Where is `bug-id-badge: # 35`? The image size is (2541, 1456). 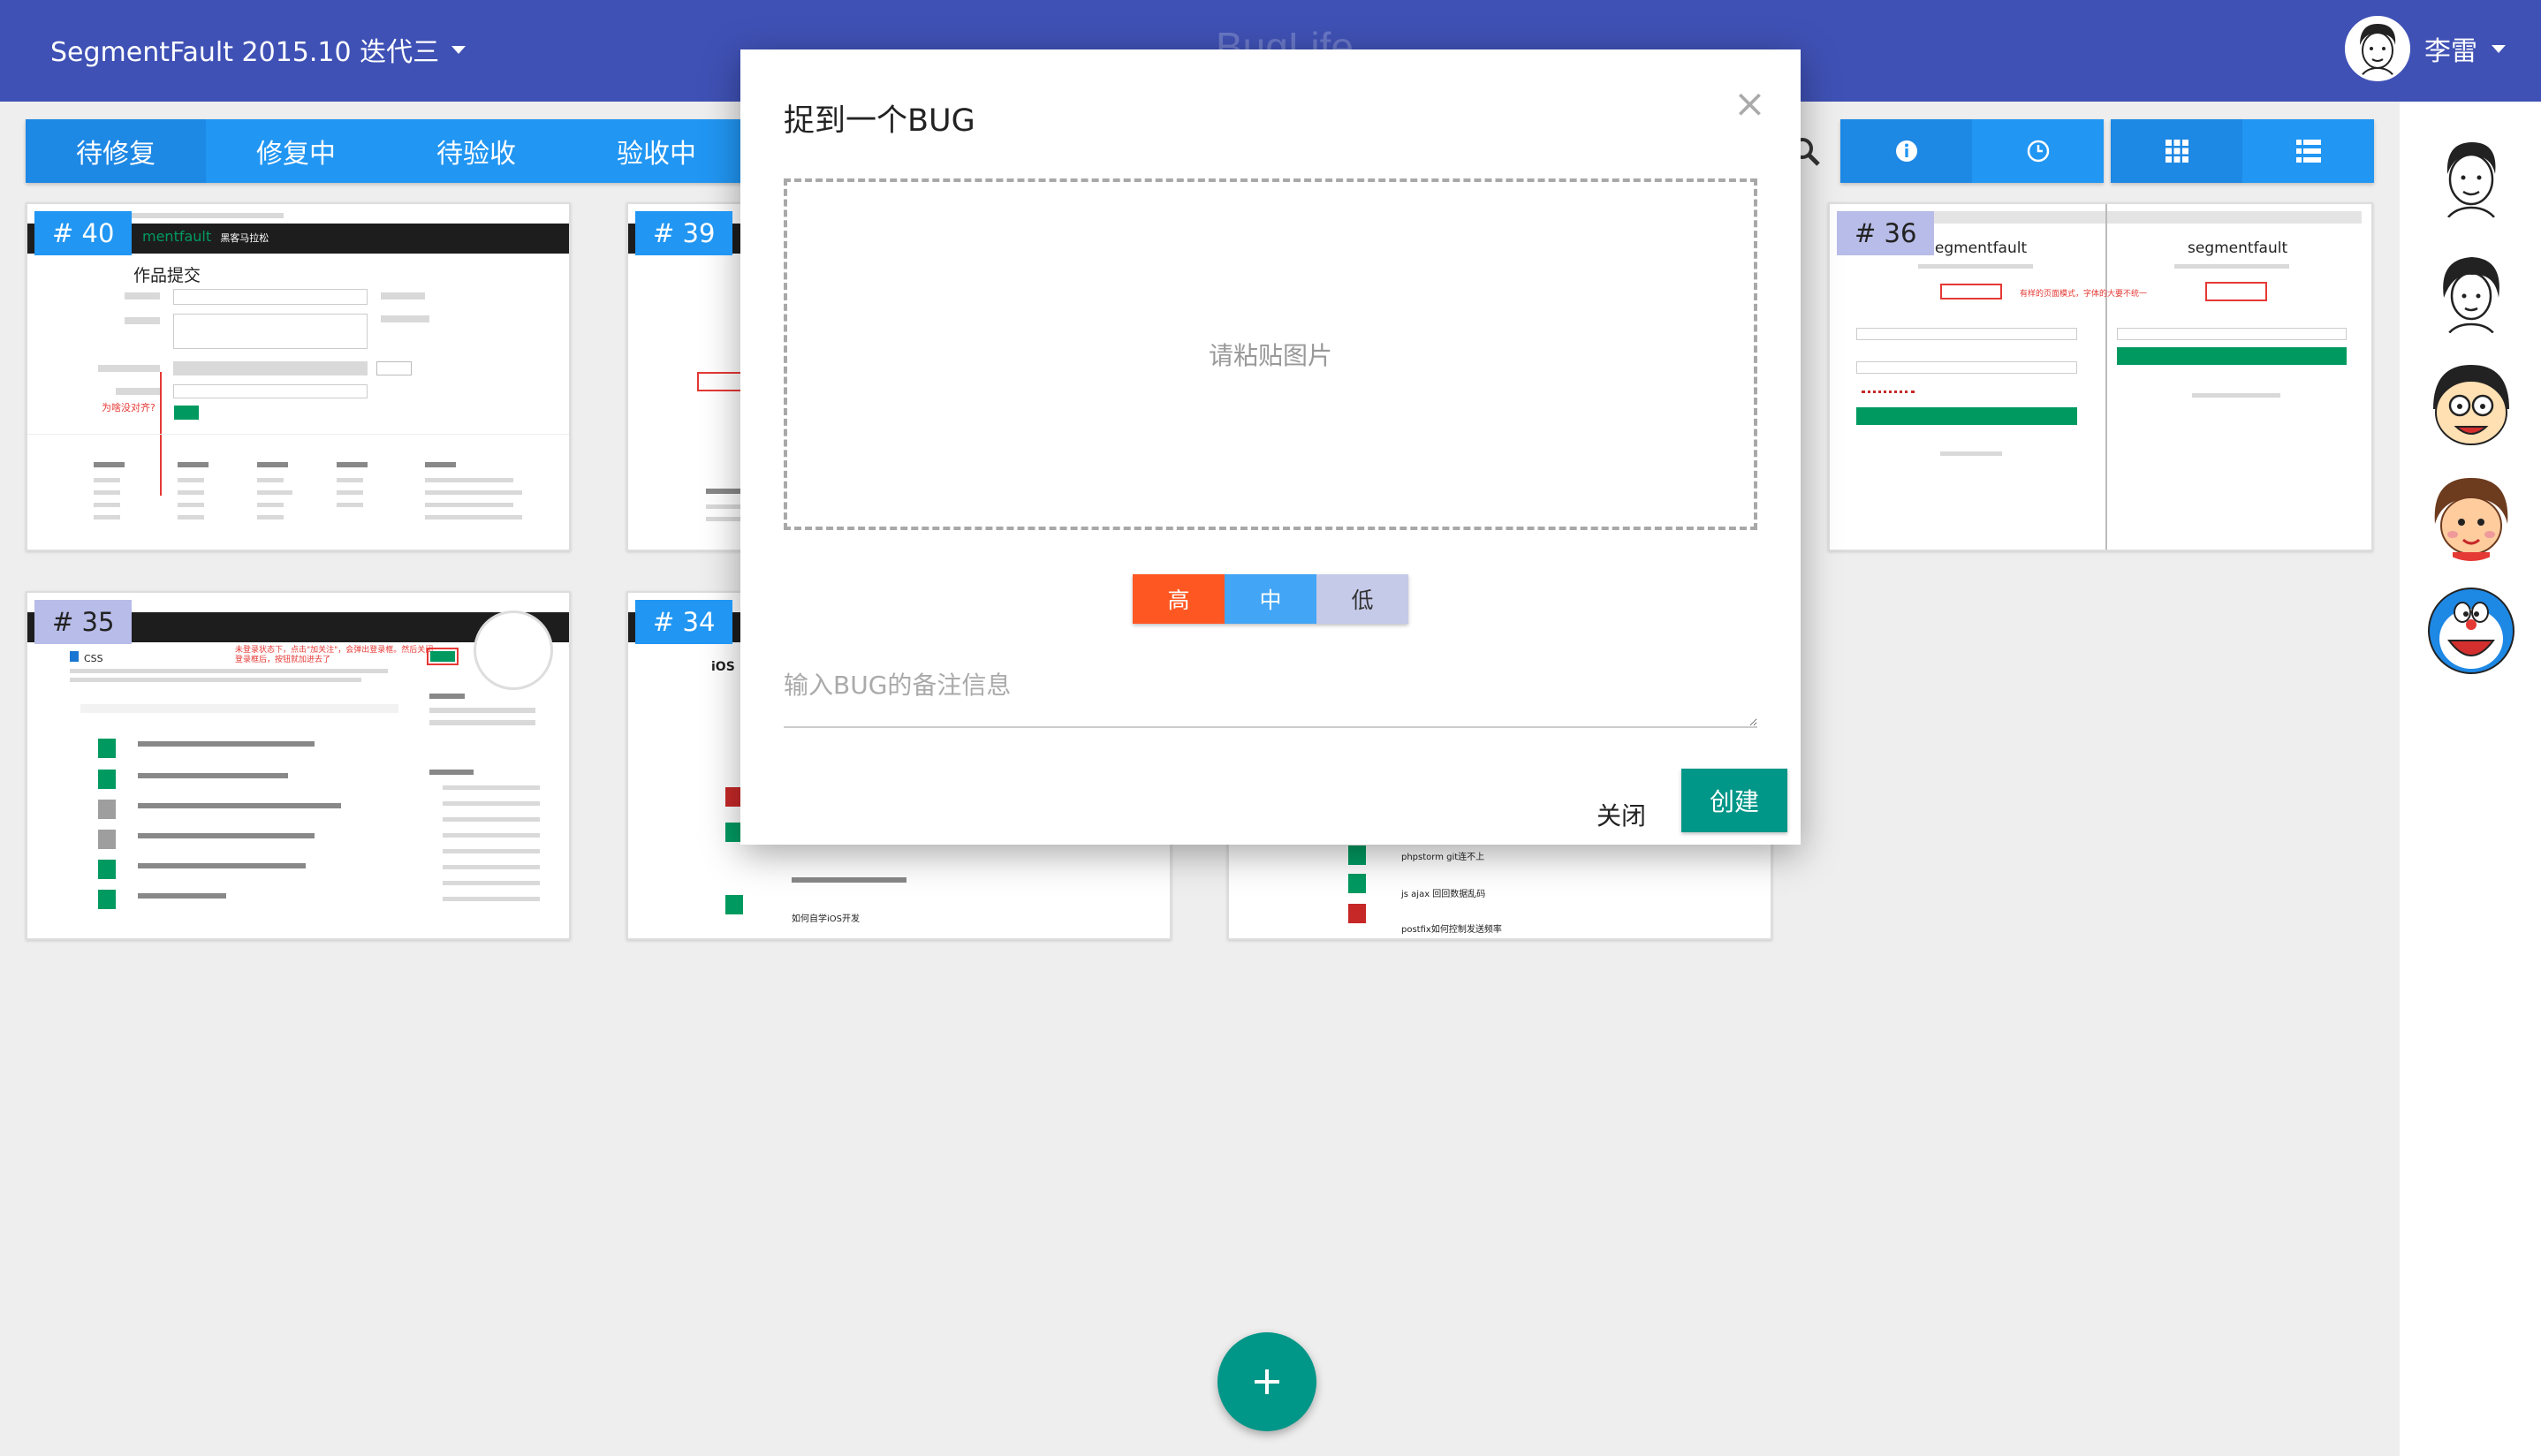 bug-id-badge: # 35 is located at coordinates (83, 622).